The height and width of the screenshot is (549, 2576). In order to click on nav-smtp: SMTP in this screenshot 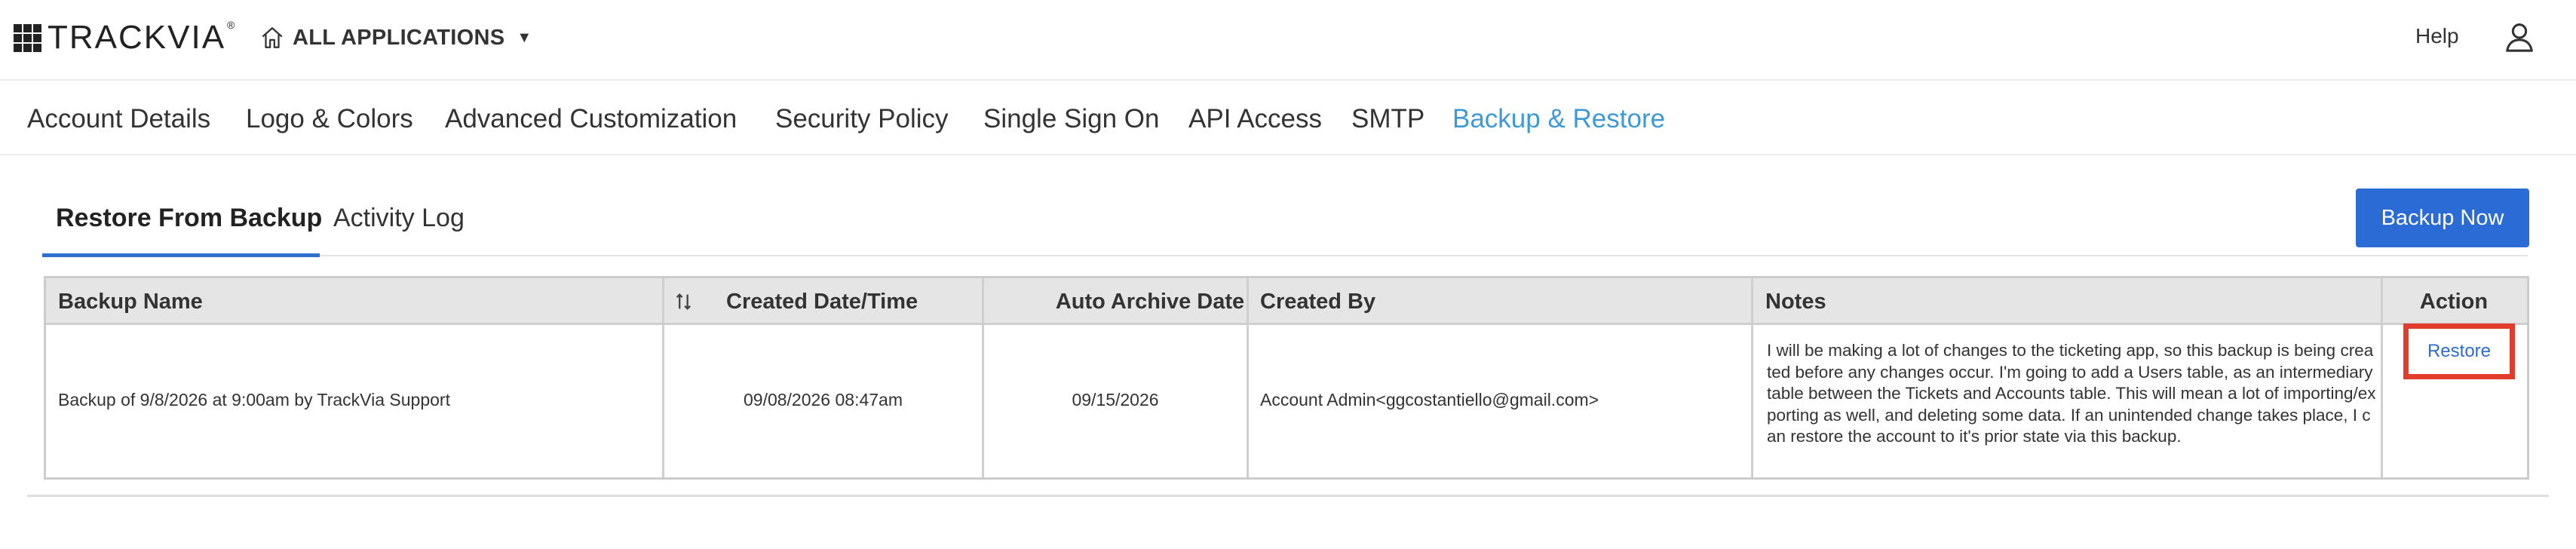, I will do `click(1387, 119)`.